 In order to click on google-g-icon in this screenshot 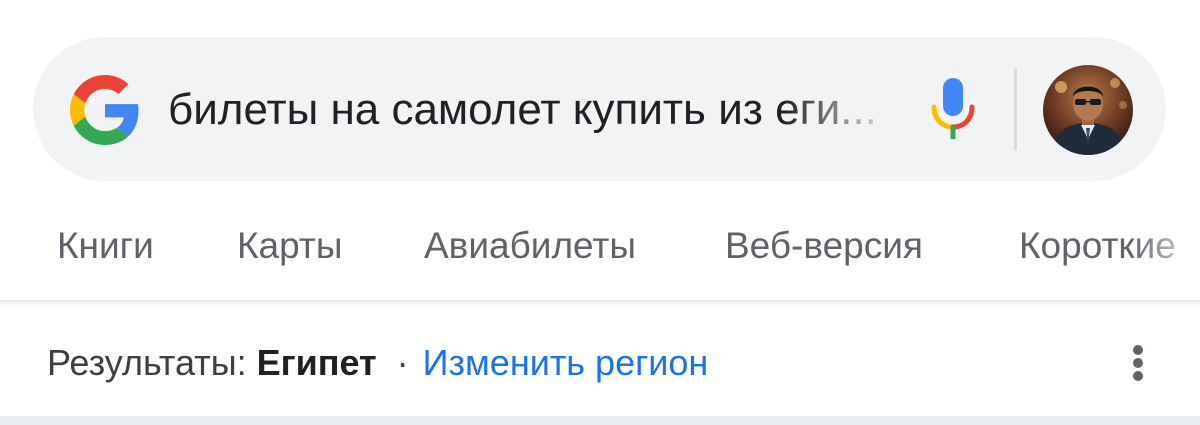, I will do `click(105, 110)`.